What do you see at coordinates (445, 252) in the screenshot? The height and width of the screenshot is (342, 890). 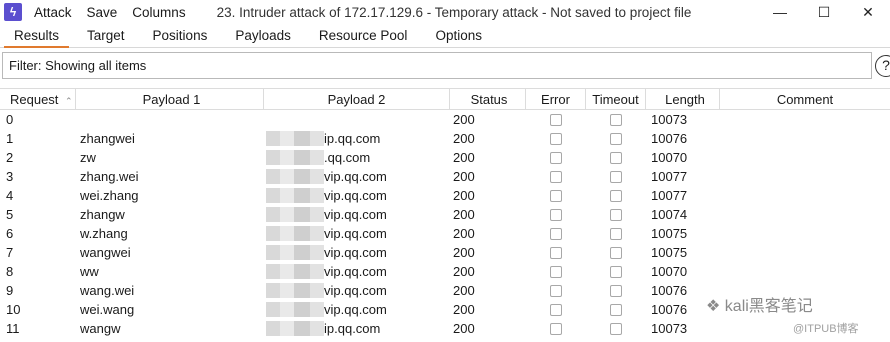 I see `table-row: 7 wangwei vip.qq.com 200 10075` at bounding box center [445, 252].